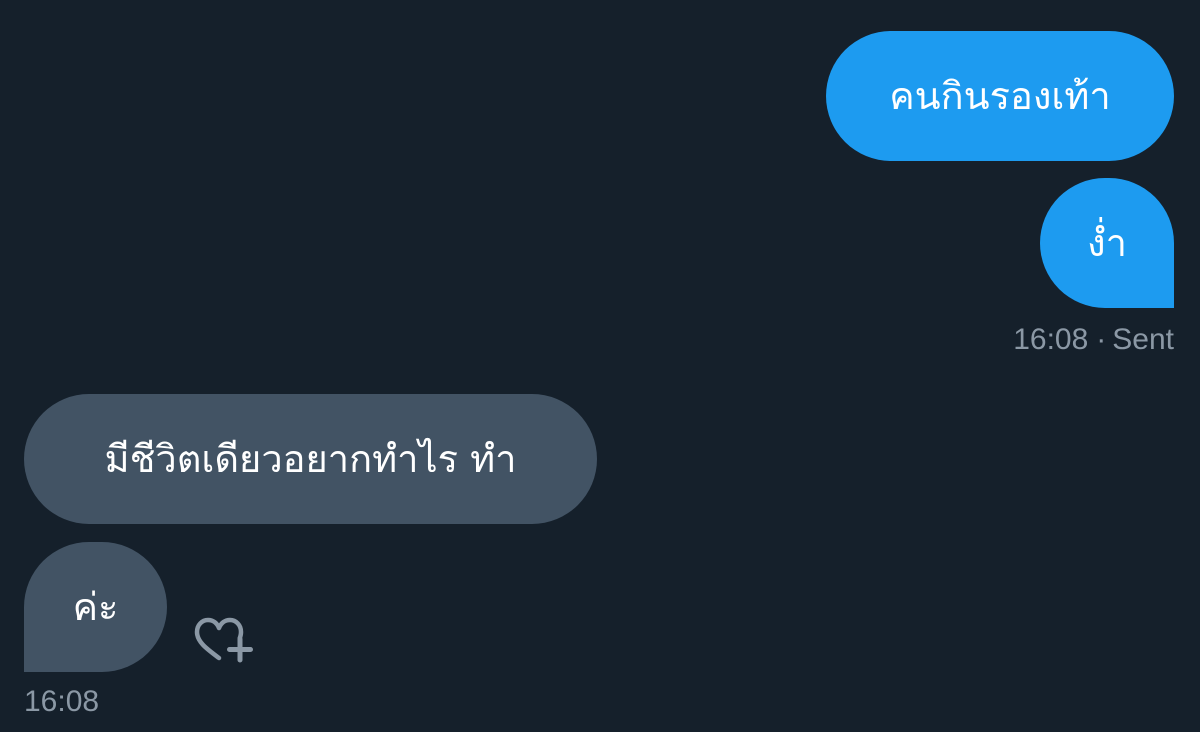  I want to click on heart-plus-icon, so click(223, 640).